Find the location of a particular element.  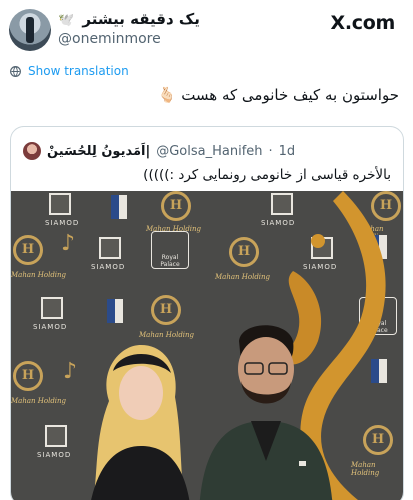

show-translation-link: Show translation is located at coordinates (69, 71).